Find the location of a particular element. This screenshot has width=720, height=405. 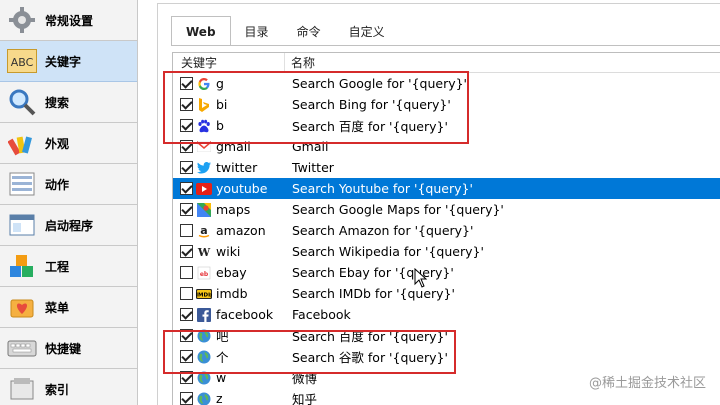

sidebar-item-label: 快捷键 is located at coordinates (63, 348).